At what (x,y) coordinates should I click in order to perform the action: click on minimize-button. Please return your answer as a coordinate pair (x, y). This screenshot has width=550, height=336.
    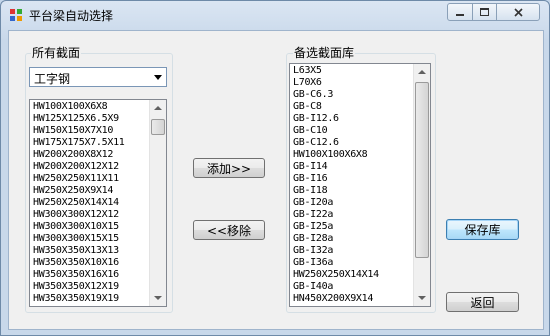
    Looking at the image, I should click on (460, 12).